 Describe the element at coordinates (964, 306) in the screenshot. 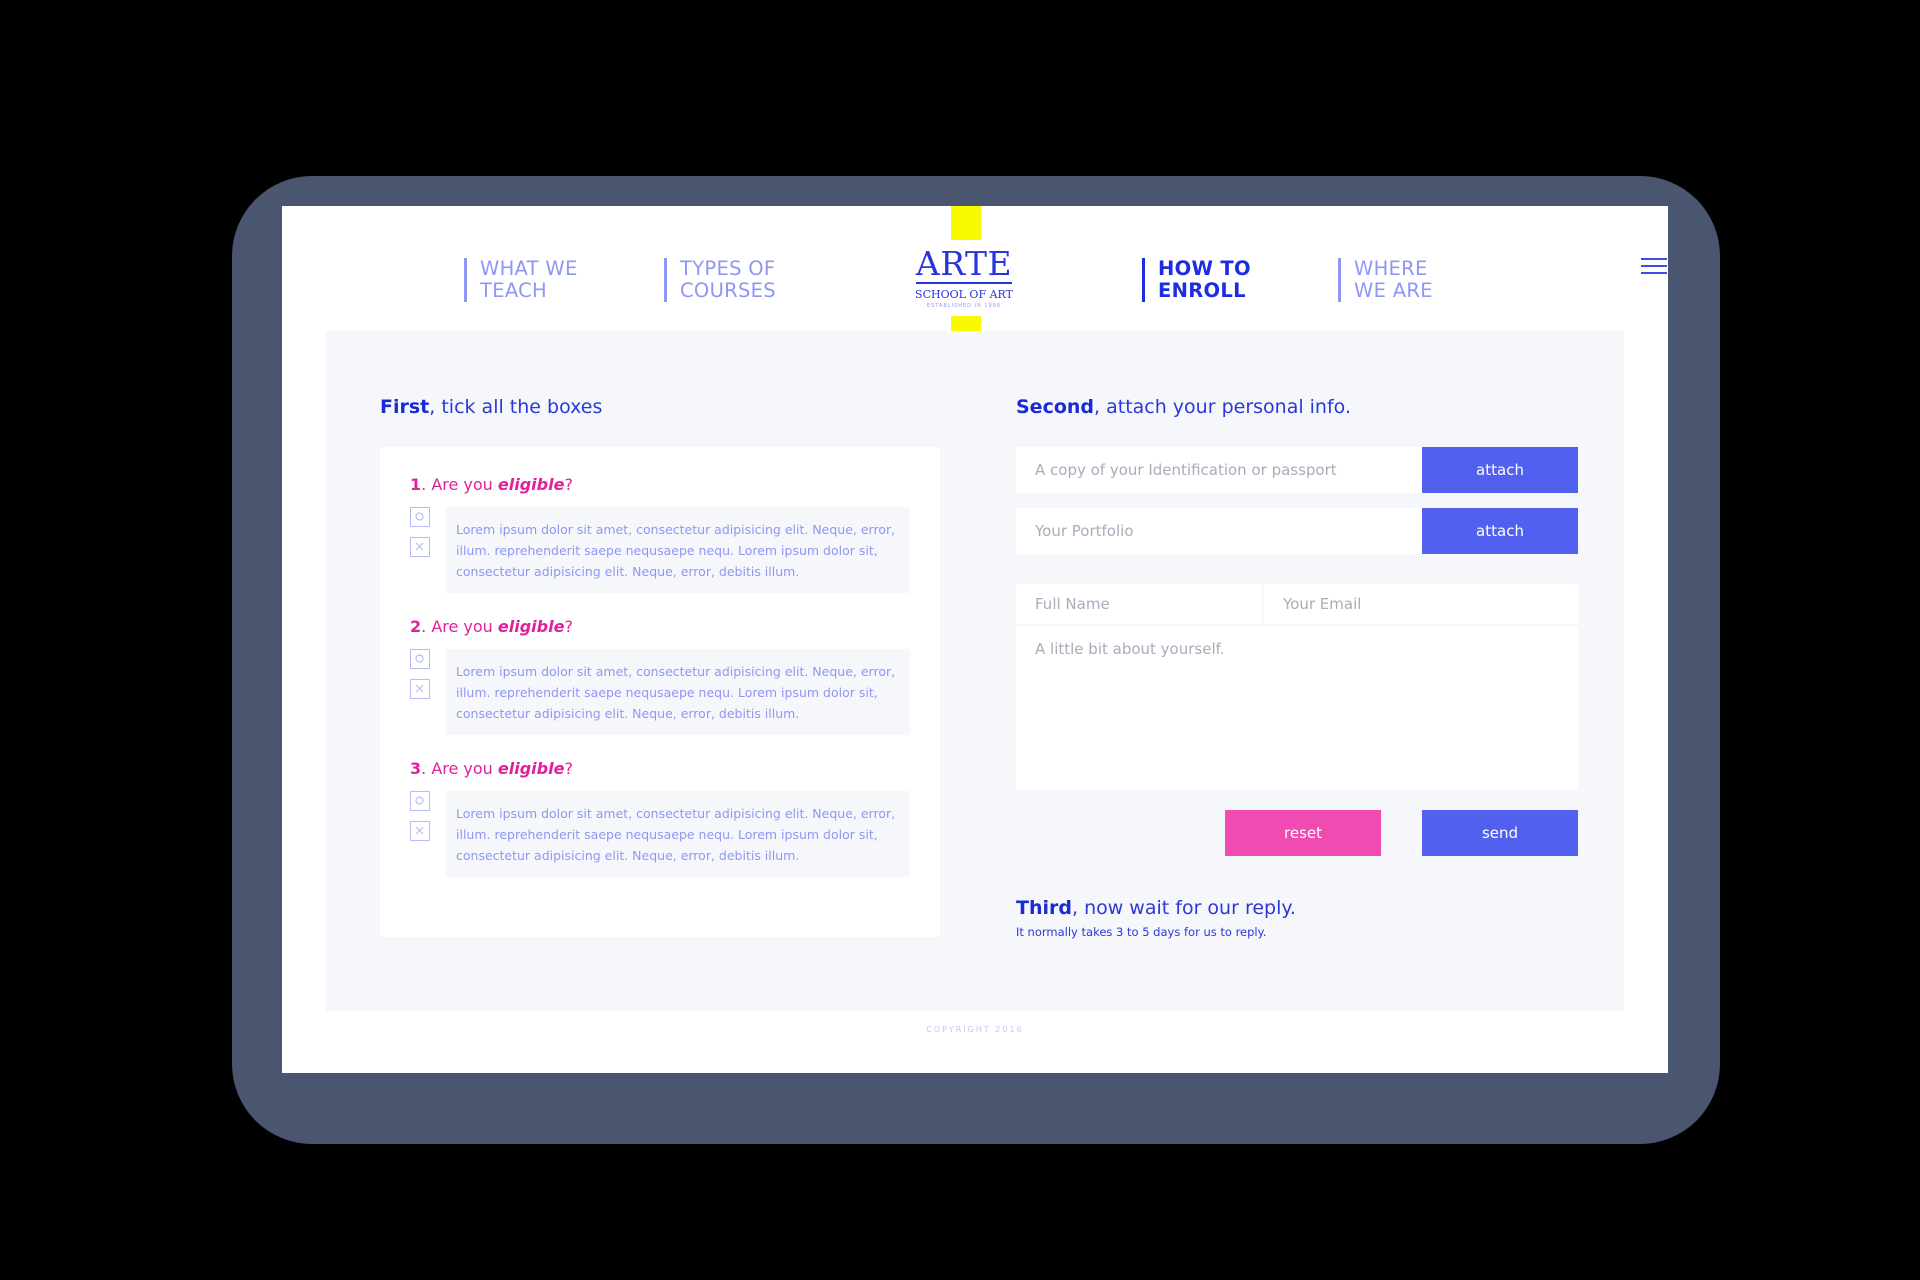

I see `logo-established: ESTABLISHED IN 1986` at that location.